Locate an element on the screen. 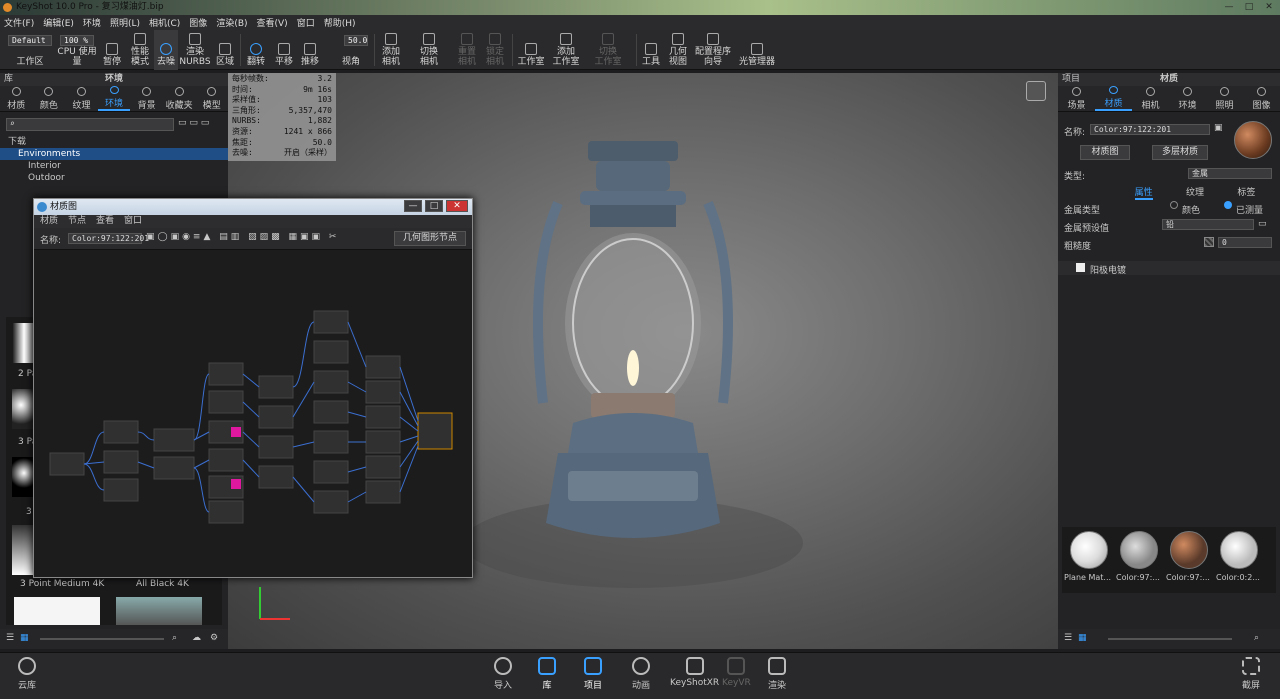  material-type-select: 金属 is located at coordinates (1230, 173).